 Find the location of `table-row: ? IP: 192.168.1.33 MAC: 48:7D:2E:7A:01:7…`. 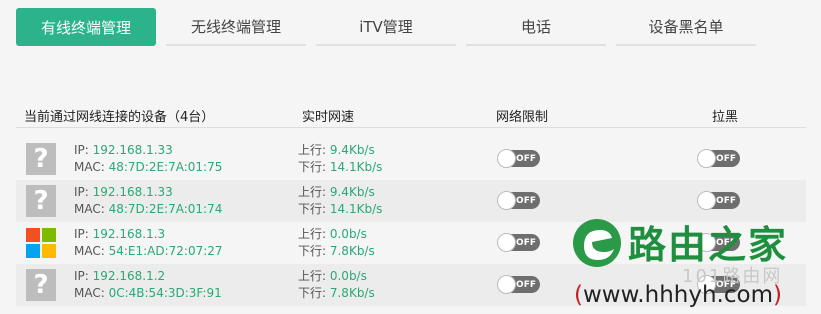

table-row: ? IP: 192.168.1.33 MAC: 48:7D:2E:7A:01:7… is located at coordinates (411, 159).